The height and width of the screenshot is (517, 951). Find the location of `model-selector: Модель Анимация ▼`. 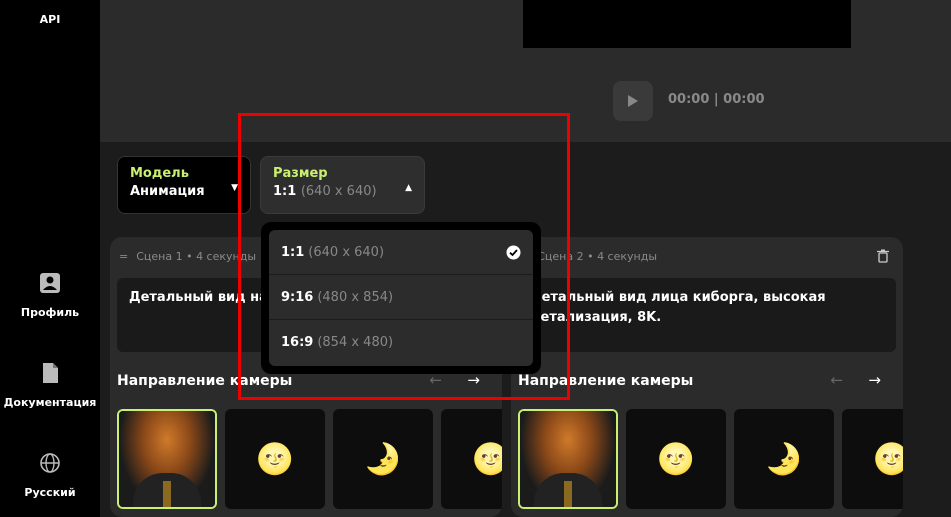

model-selector: Модель Анимация ▼ is located at coordinates (184, 185).